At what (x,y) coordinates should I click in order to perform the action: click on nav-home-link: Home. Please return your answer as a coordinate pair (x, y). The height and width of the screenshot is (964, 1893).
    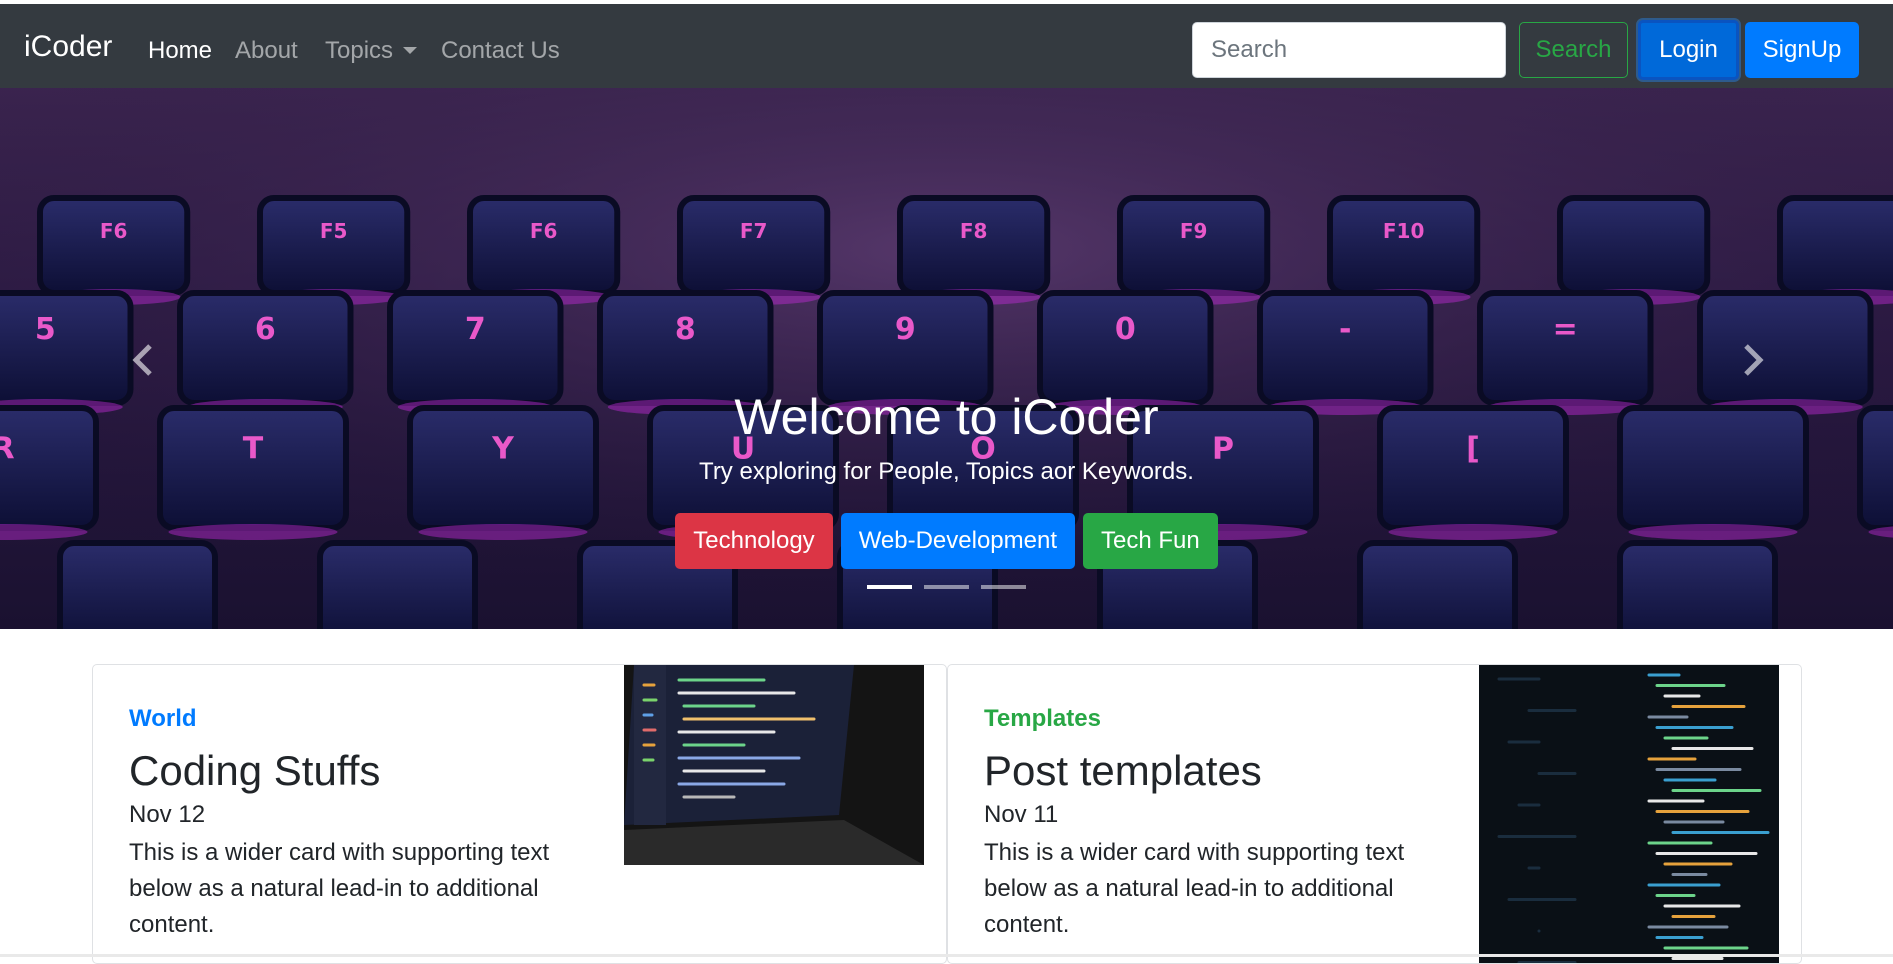
    Looking at the image, I should click on (180, 51).